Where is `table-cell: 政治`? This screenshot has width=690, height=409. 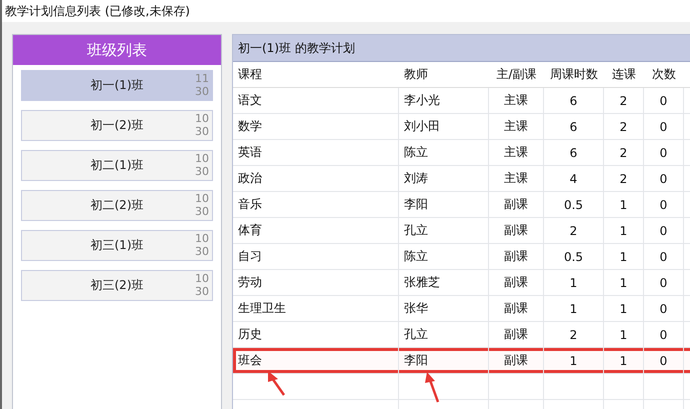 table-cell: 政治 is located at coordinates (250, 178).